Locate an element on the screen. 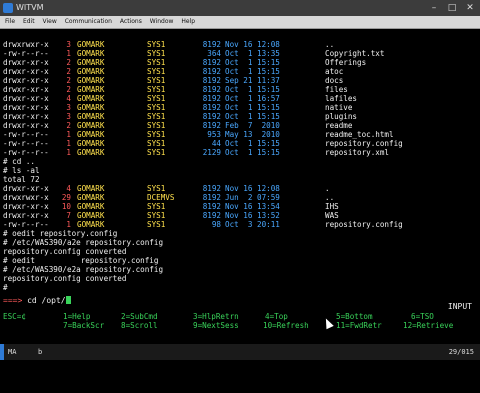 The height and width of the screenshot is (393, 480). listing-name: files is located at coordinates (336, 89).